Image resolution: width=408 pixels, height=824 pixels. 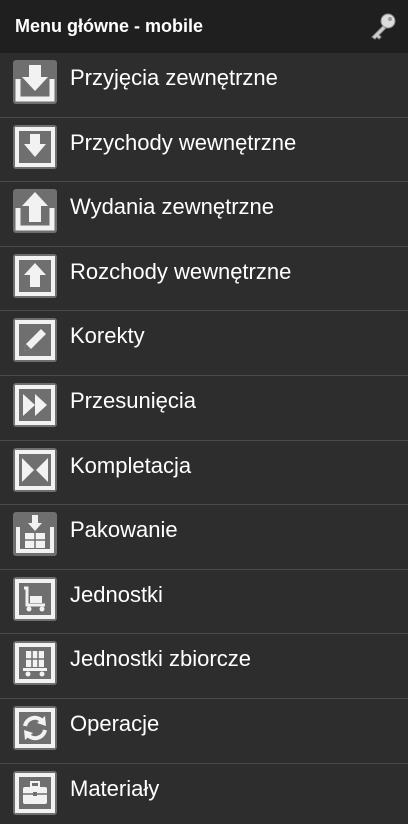 What do you see at coordinates (124, 530) in the screenshot?
I see `menu-item-label: Pakowanie` at bounding box center [124, 530].